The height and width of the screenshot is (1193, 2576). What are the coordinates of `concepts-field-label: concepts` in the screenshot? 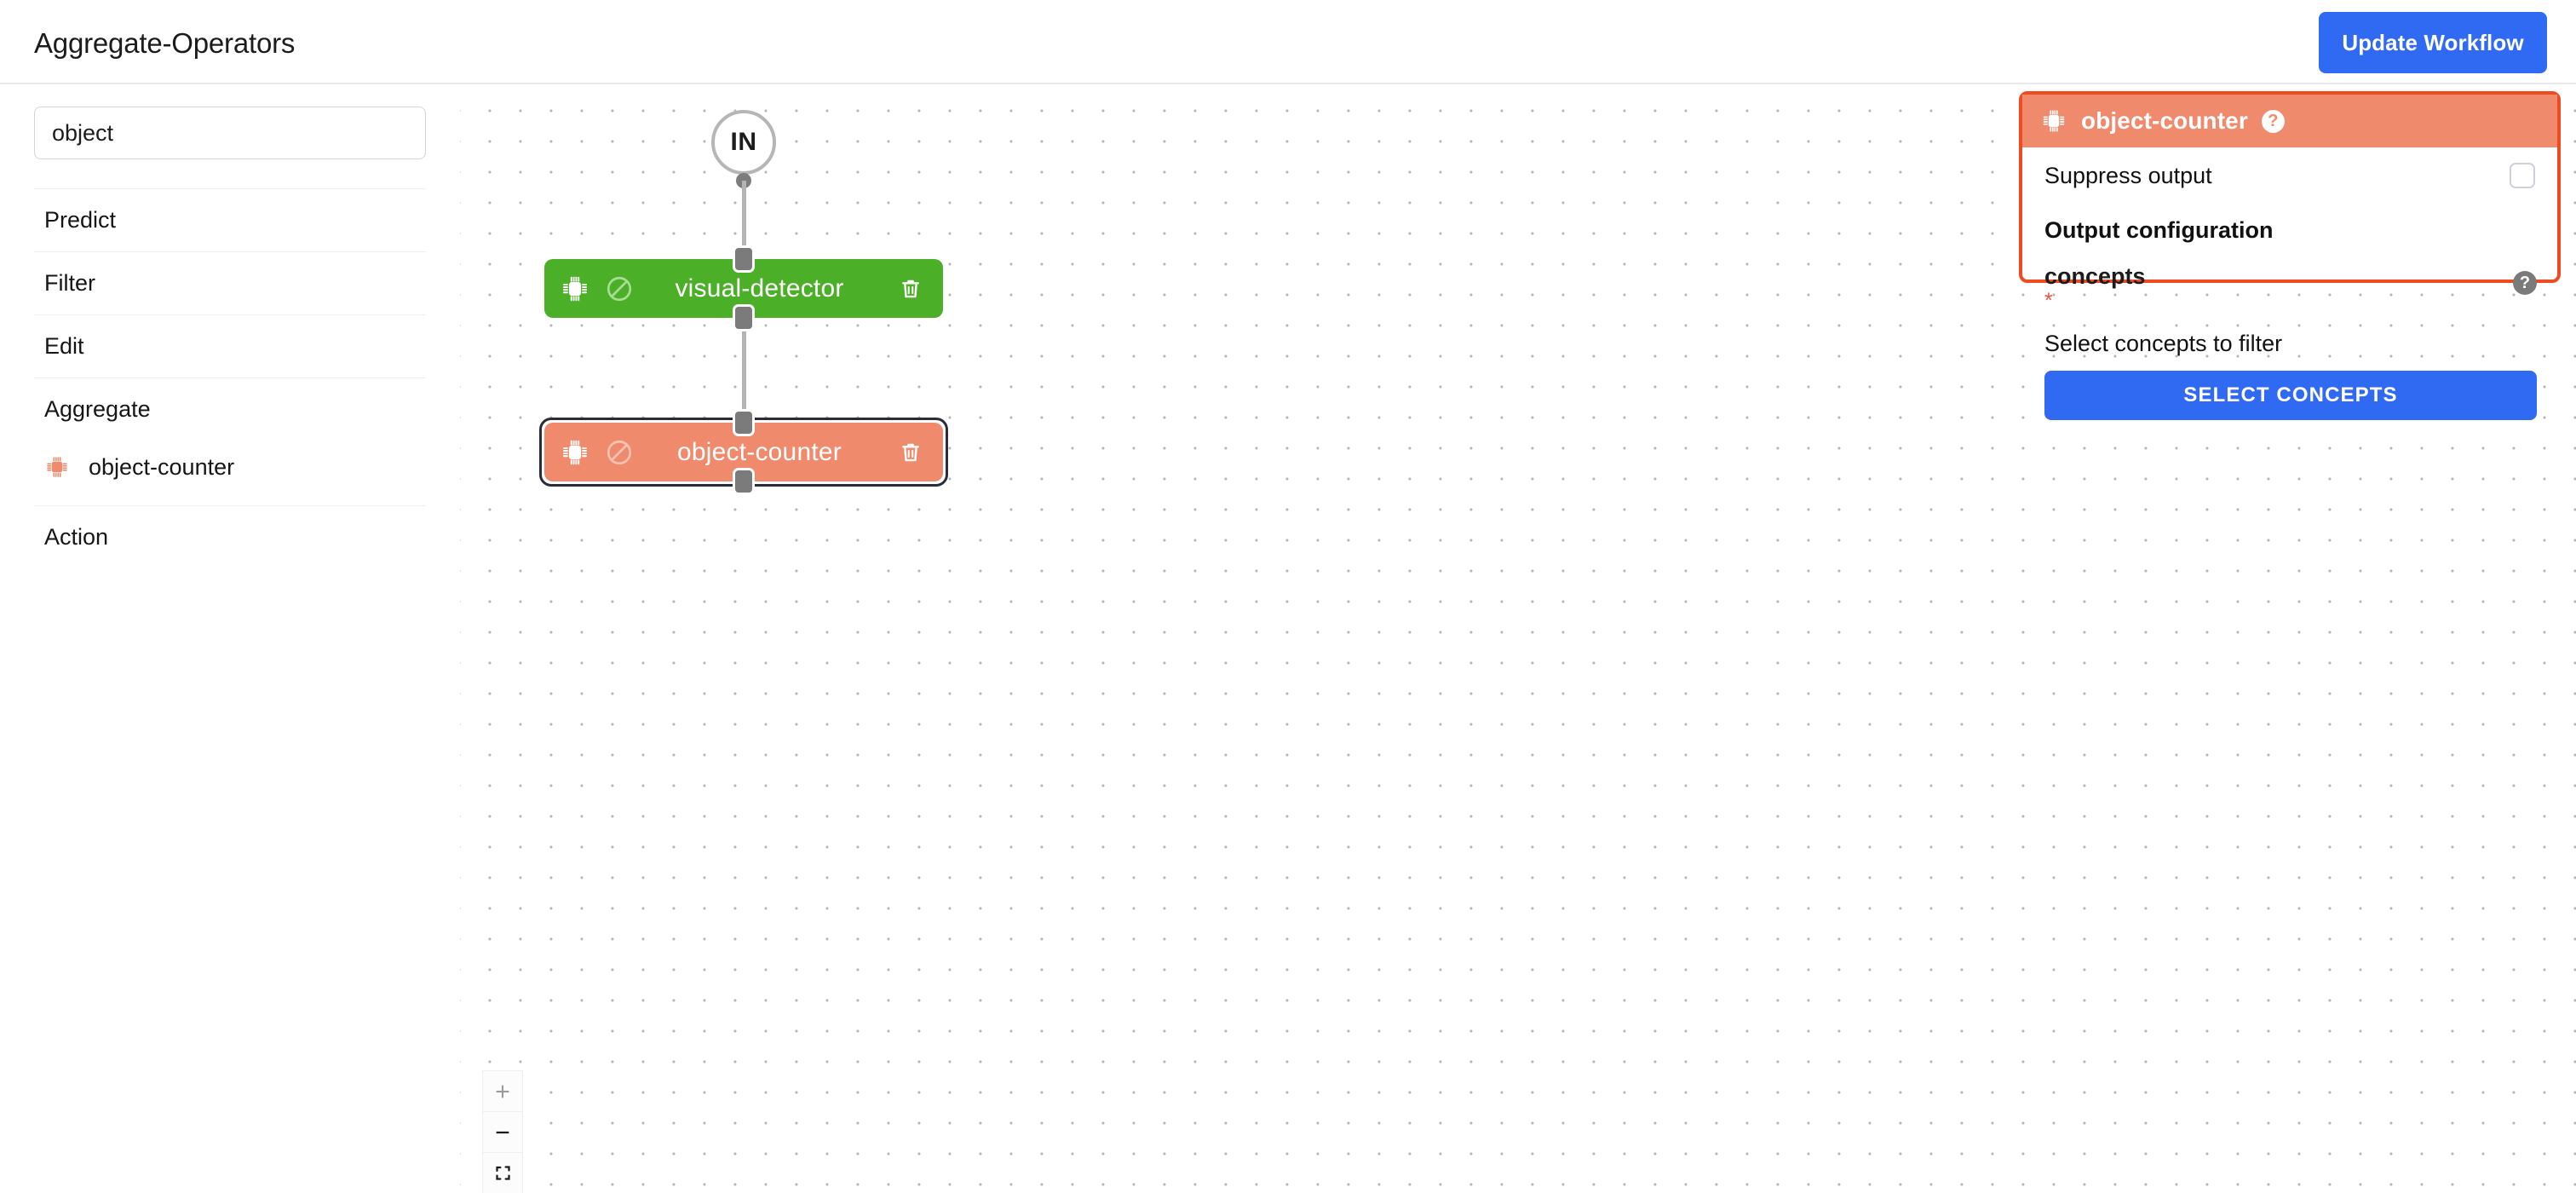 It's located at (2095, 276).